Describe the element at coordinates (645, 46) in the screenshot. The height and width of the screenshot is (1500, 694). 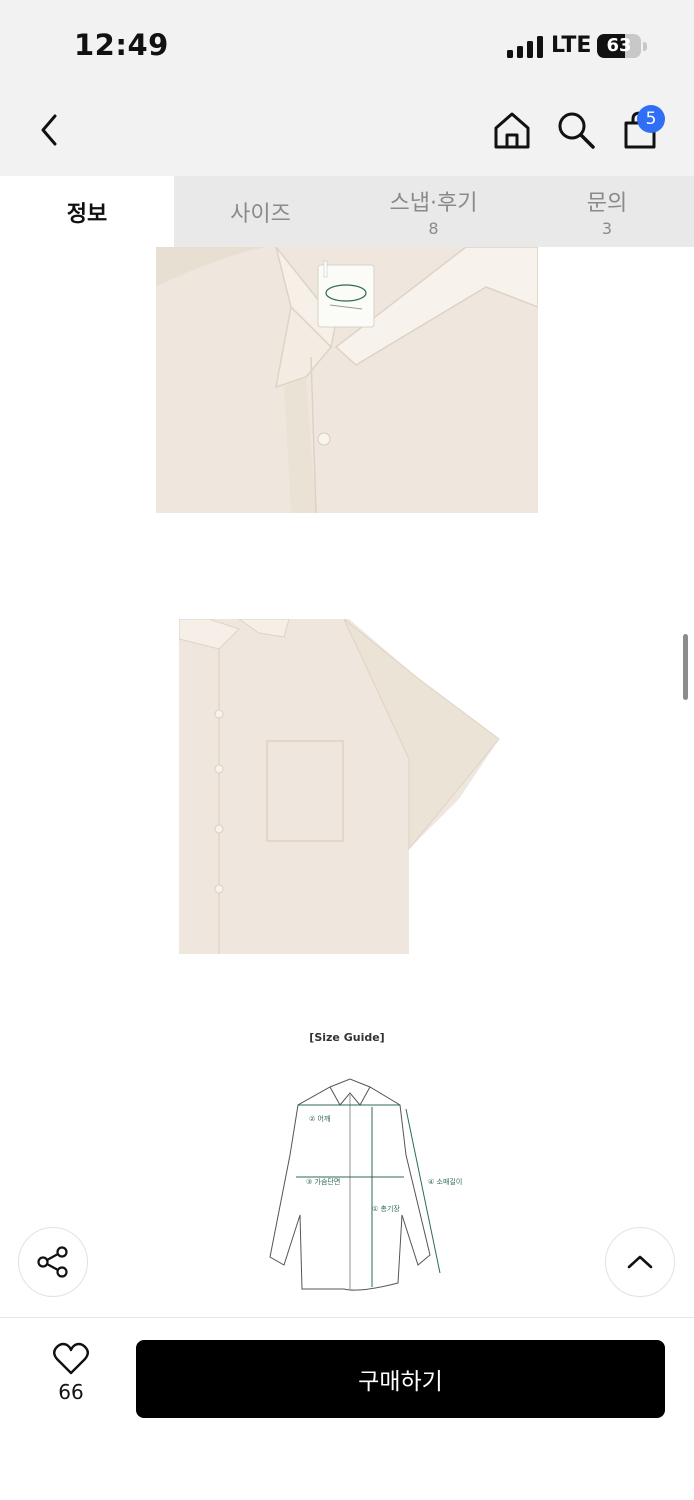
I see `battery-tip` at that location.